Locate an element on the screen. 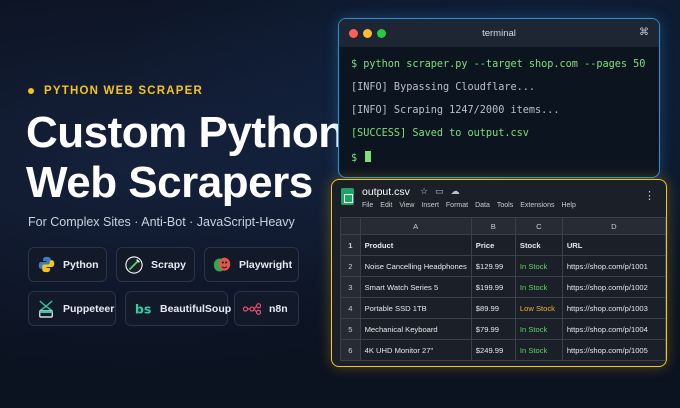 The width and height of the screenshot is (680, 408). n8n-icon is located at coordinates (252, 309).